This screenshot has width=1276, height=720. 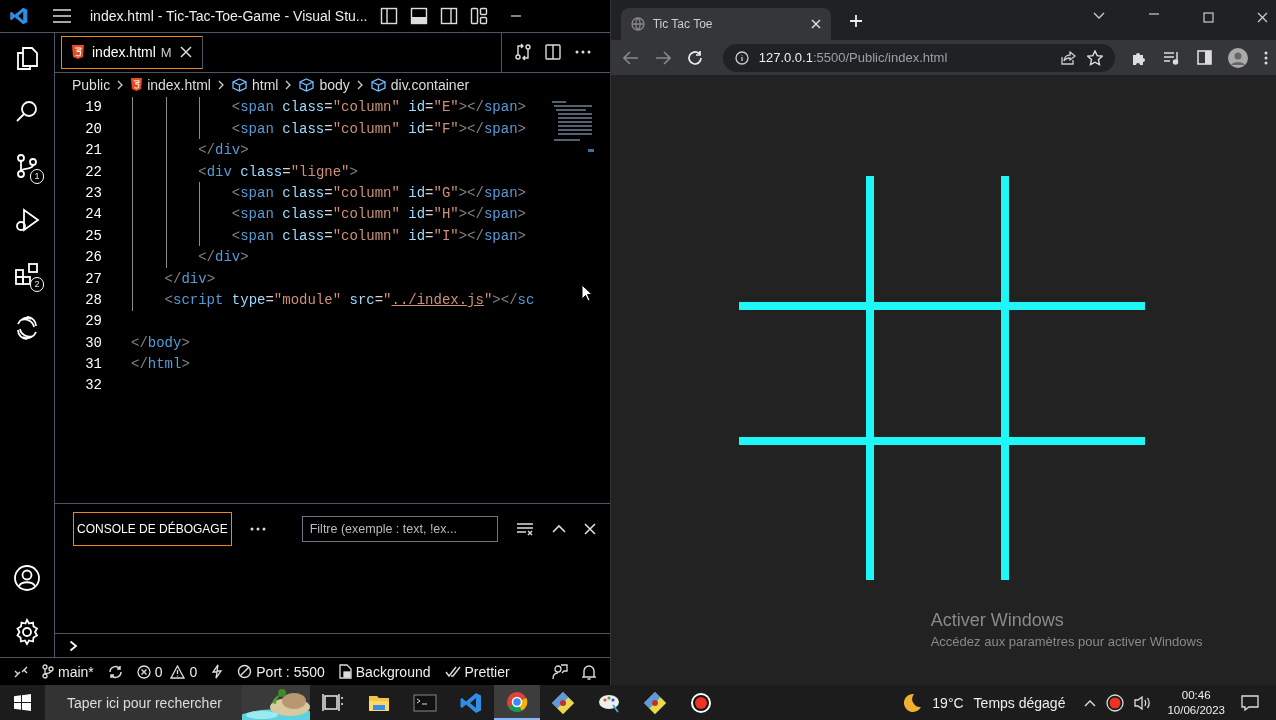 What do you see at coordinates (115, 671) in the screenshot?
I see `sync-icon` at bounding box center [115, 671].